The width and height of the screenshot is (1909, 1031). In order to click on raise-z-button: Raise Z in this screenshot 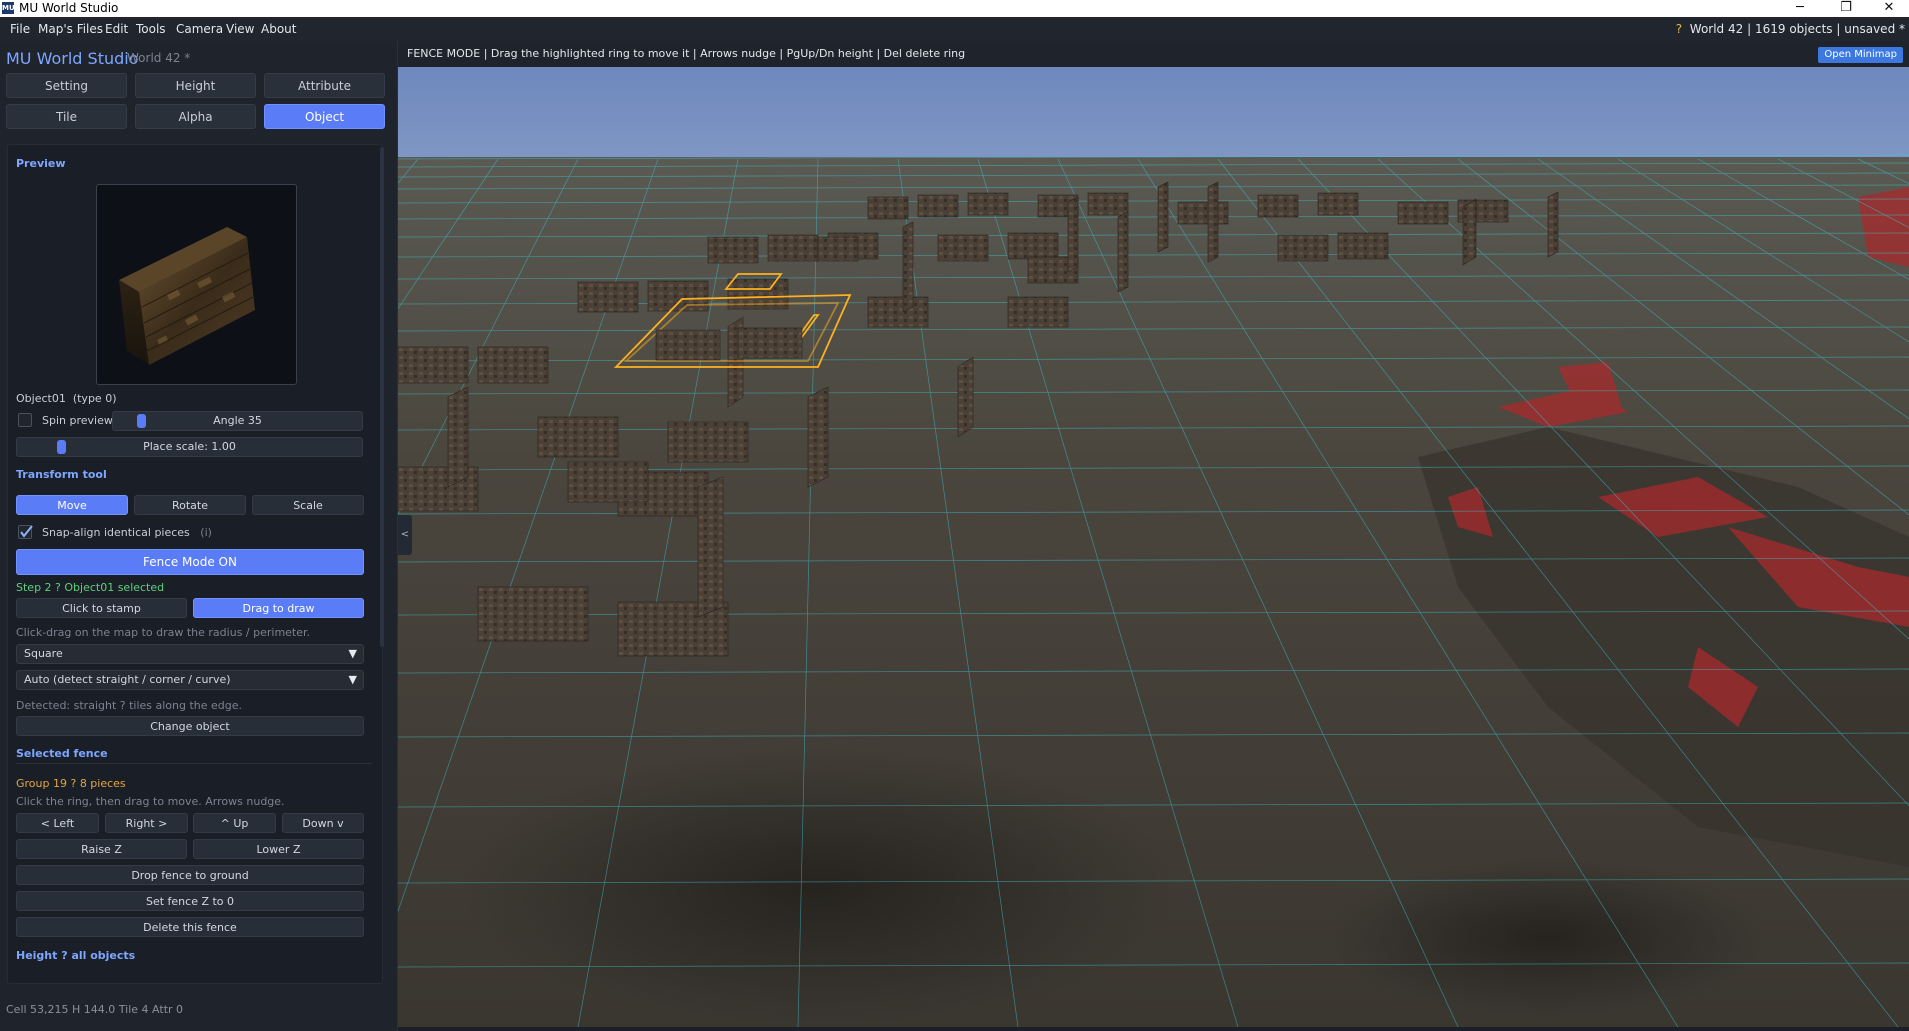, I will do `click(101, 849)`.